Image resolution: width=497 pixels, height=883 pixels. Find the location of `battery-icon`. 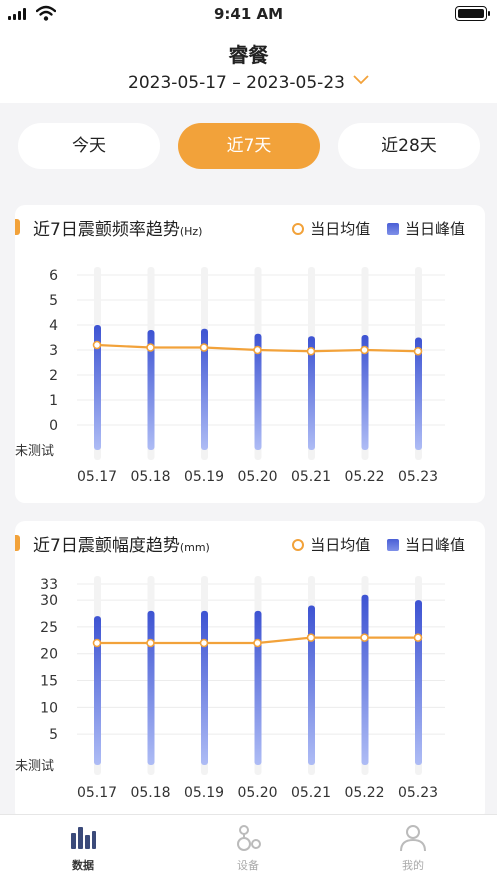

battery-icon is located at coordinates (472, 13).